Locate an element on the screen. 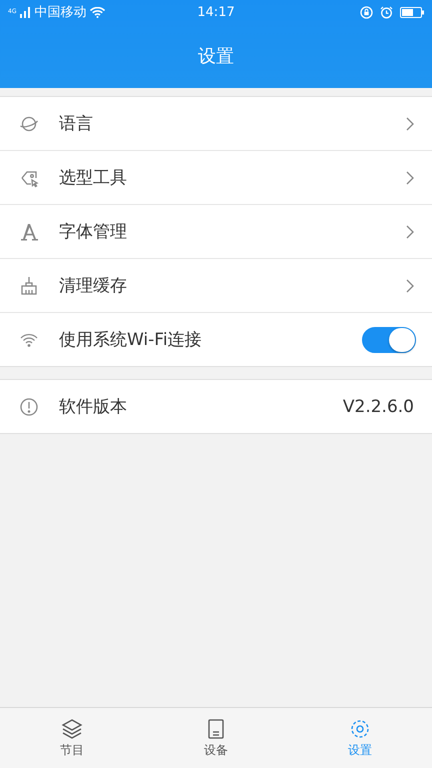  toggle-switch is located at coordinates (389, 339).